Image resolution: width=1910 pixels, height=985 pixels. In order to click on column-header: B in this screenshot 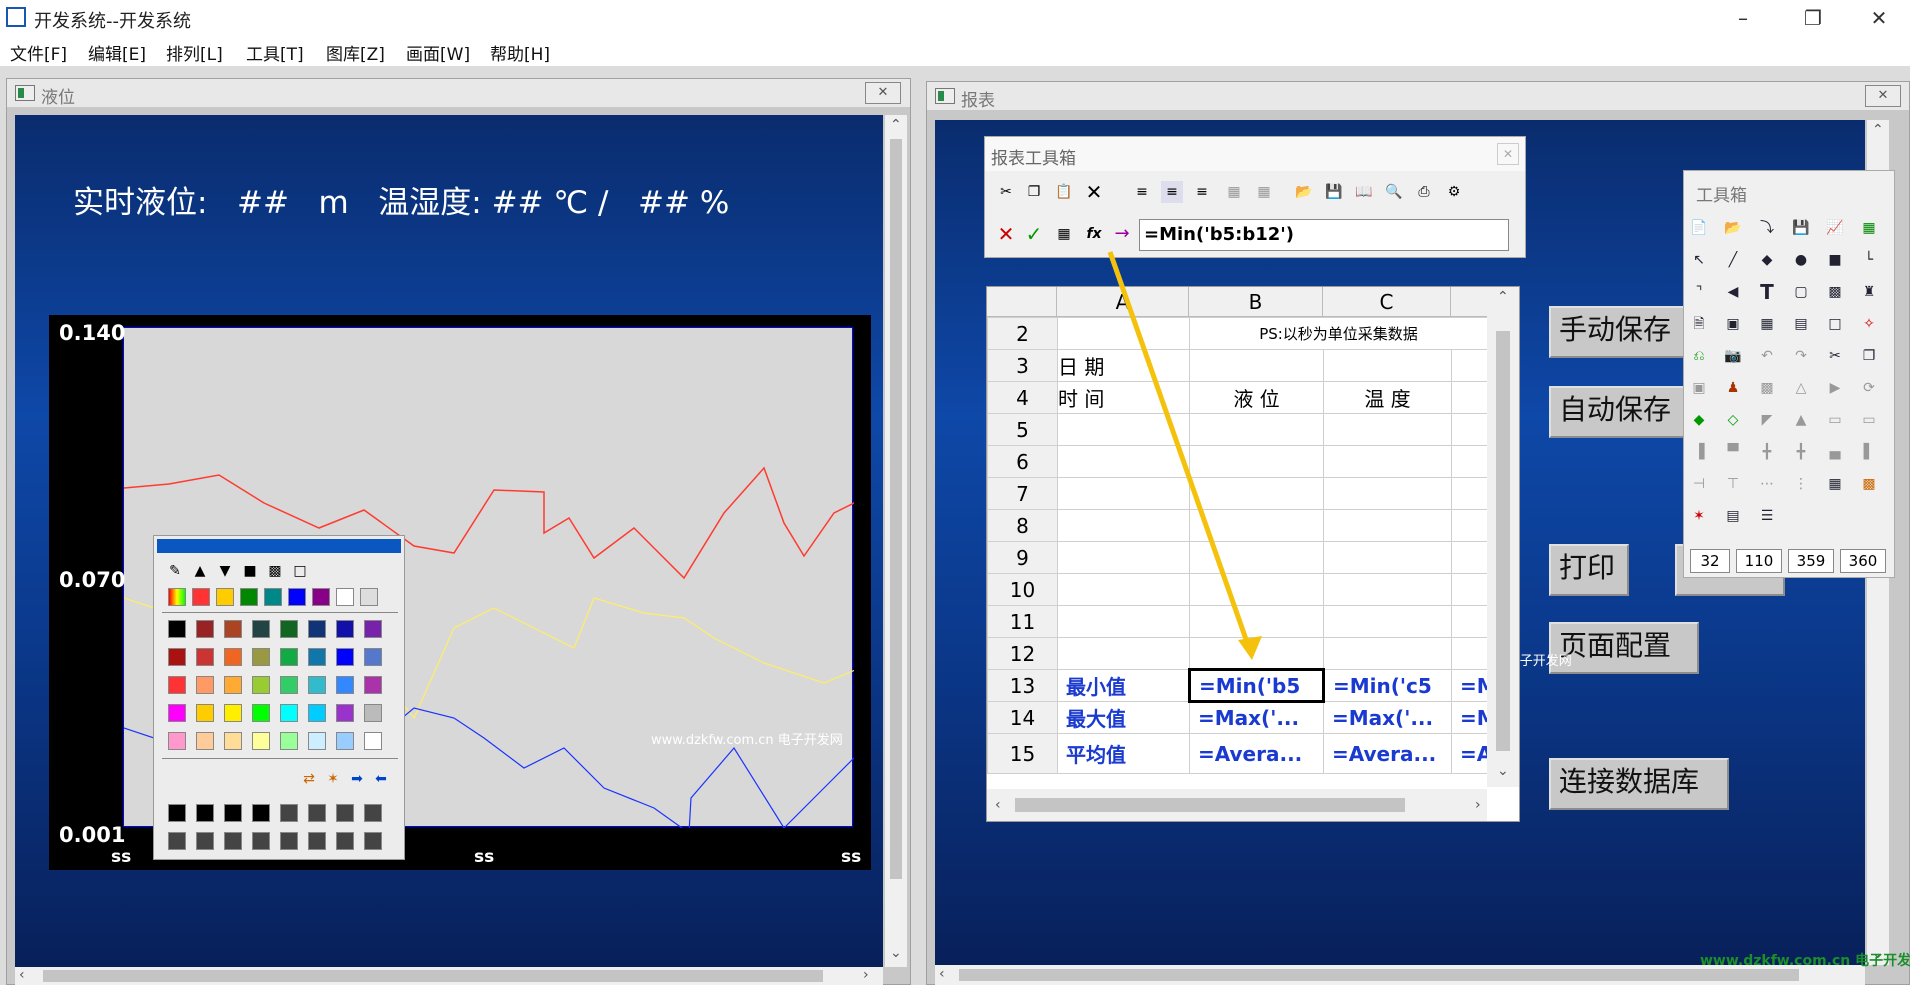, I will do `click(1256, 302)`.